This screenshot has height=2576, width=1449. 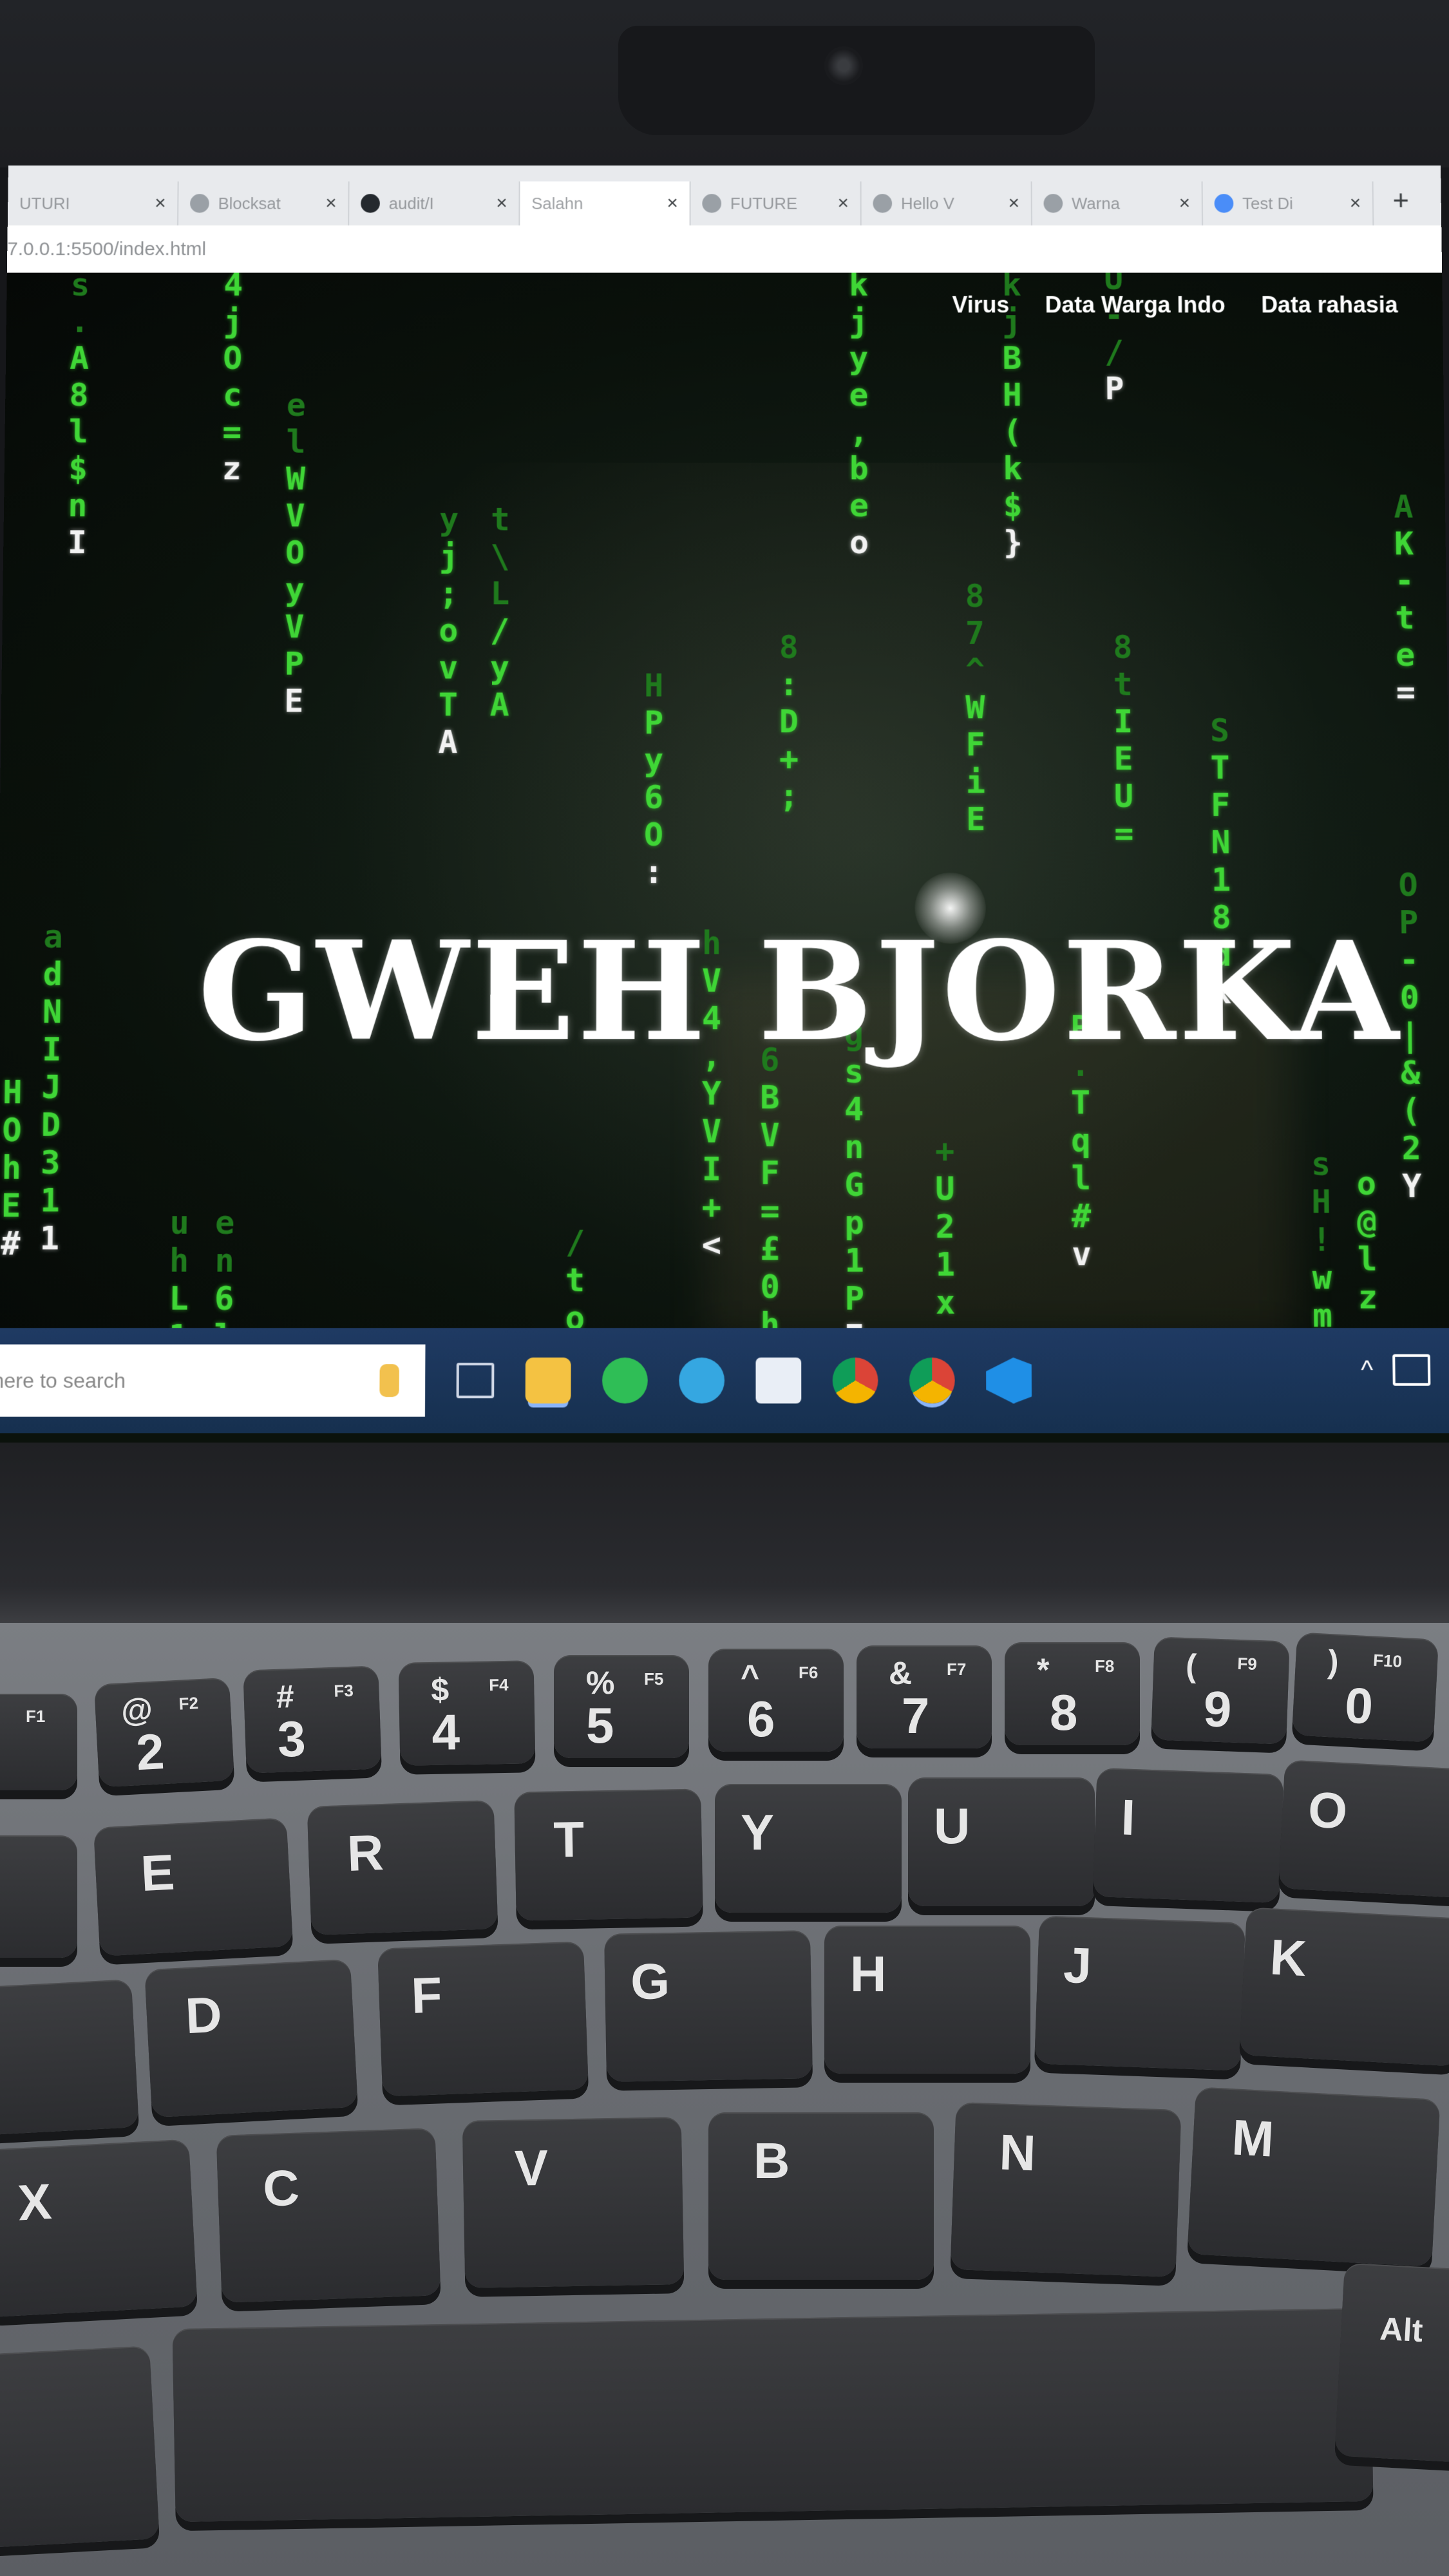 What do you see at coordinates (427, 1995) in the screenshot?
I see `key-main-label: F` at bounding box center [427, 1995].